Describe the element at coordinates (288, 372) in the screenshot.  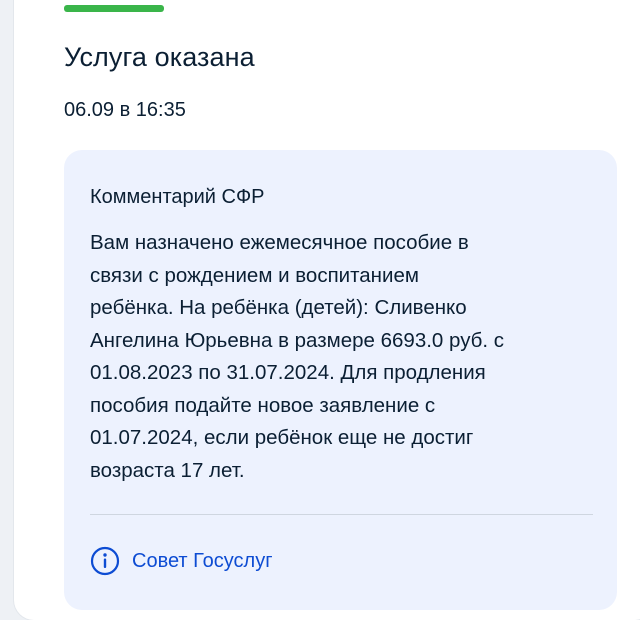
I see `comment-line: 01.08.2023 по 31.07.2024. Для продления` at that location.